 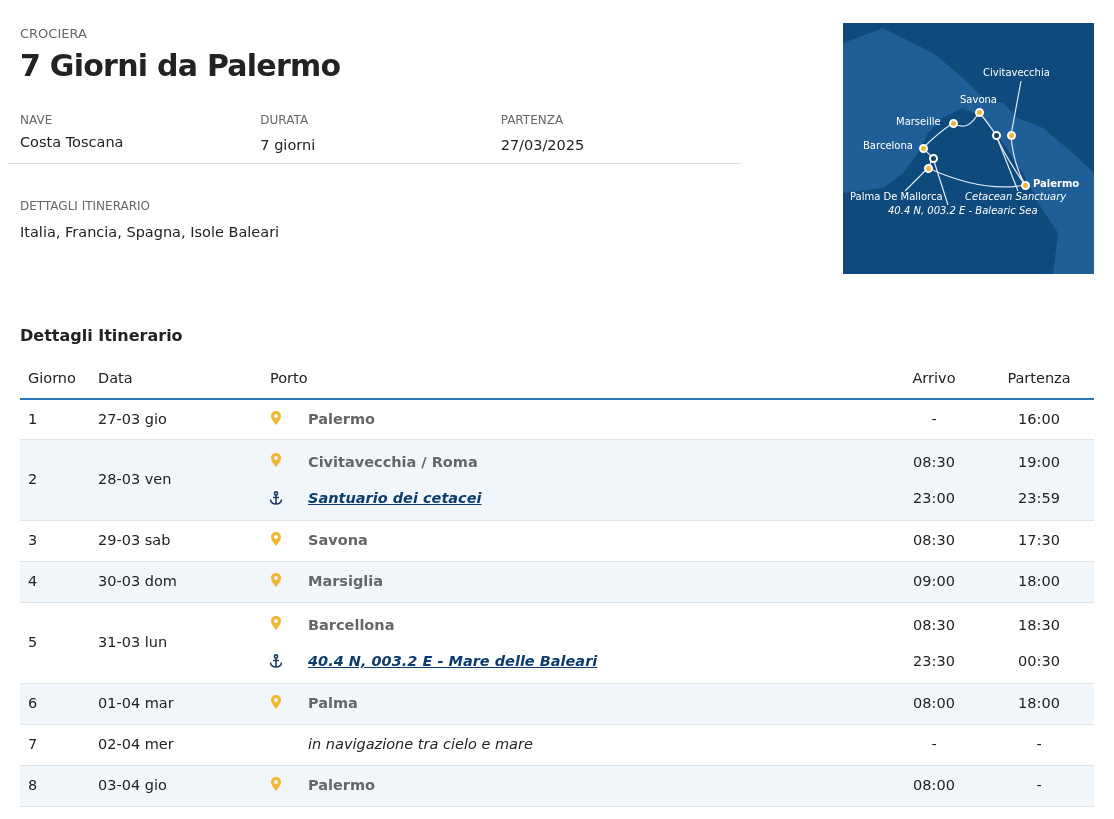 What do you see at coordinates (33, 703) in the screenshot?
I see `day-number: 6` at bounding box center [33, 703].